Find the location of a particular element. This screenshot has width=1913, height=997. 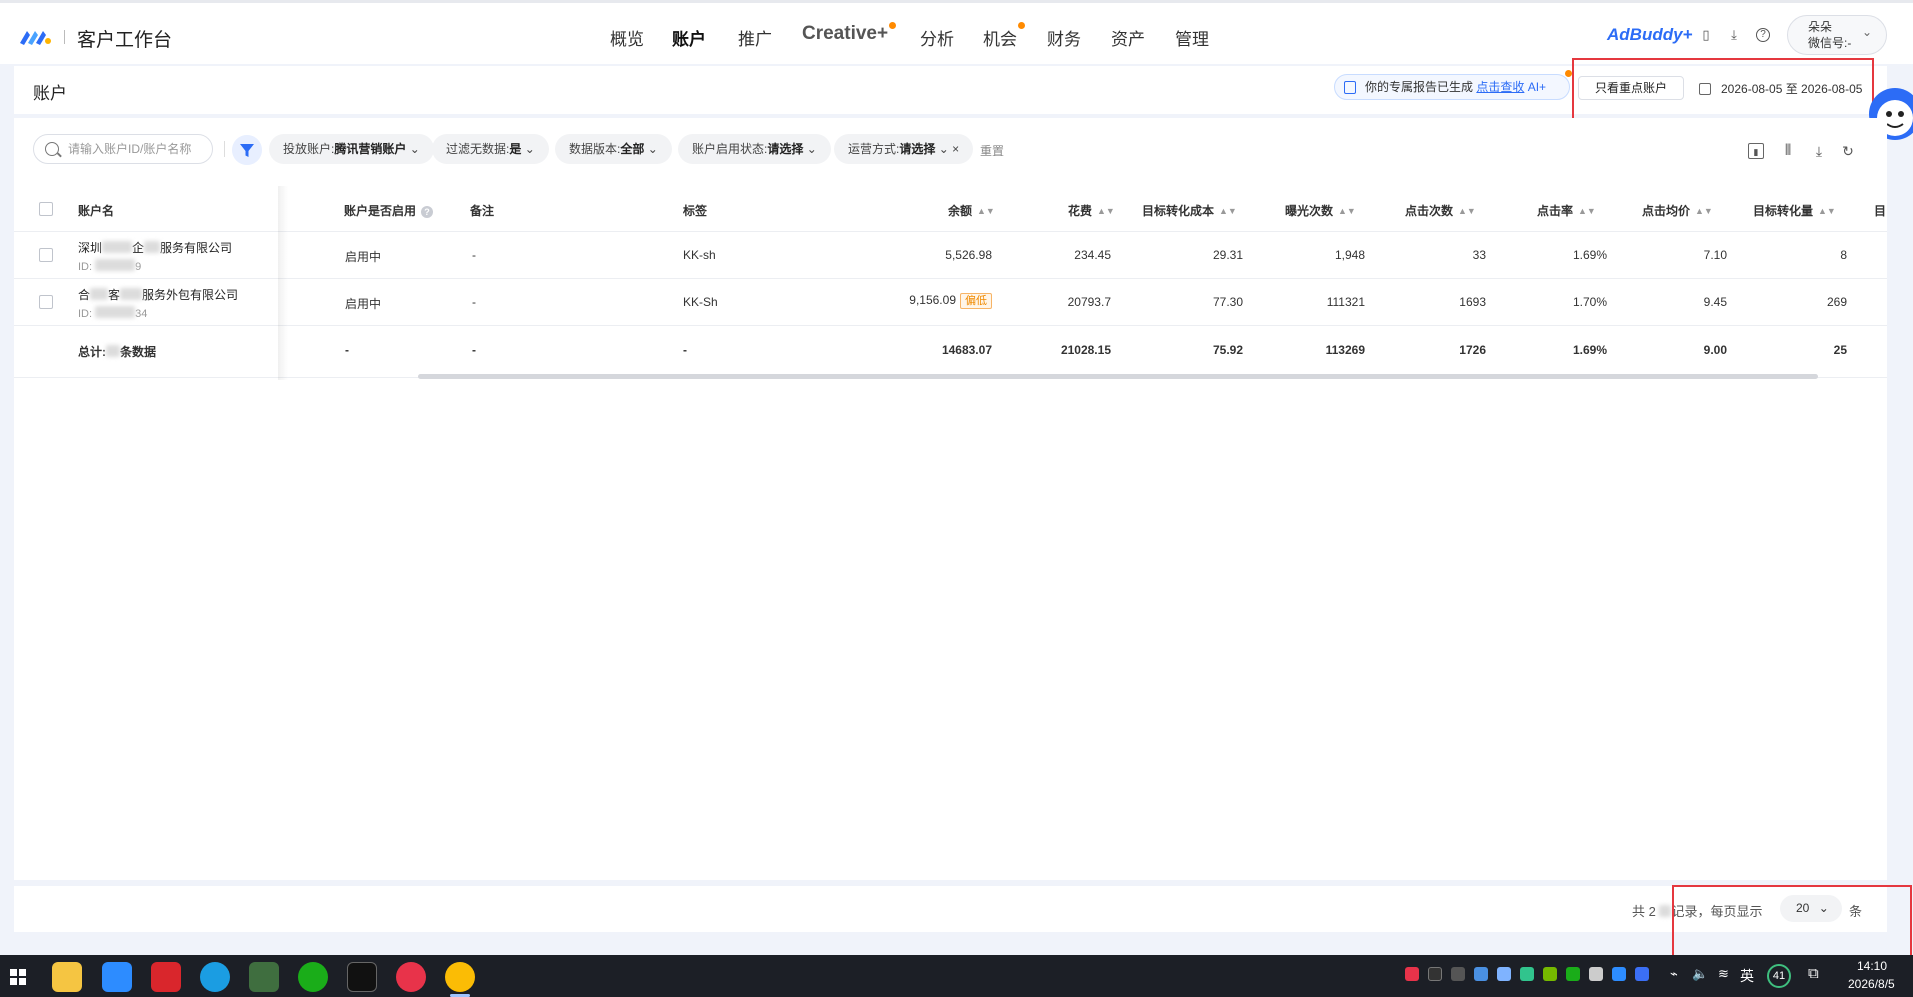

report-banner: 你的专属报告已生成 点击查收 AI+ is located at coordinates (1452, 87).